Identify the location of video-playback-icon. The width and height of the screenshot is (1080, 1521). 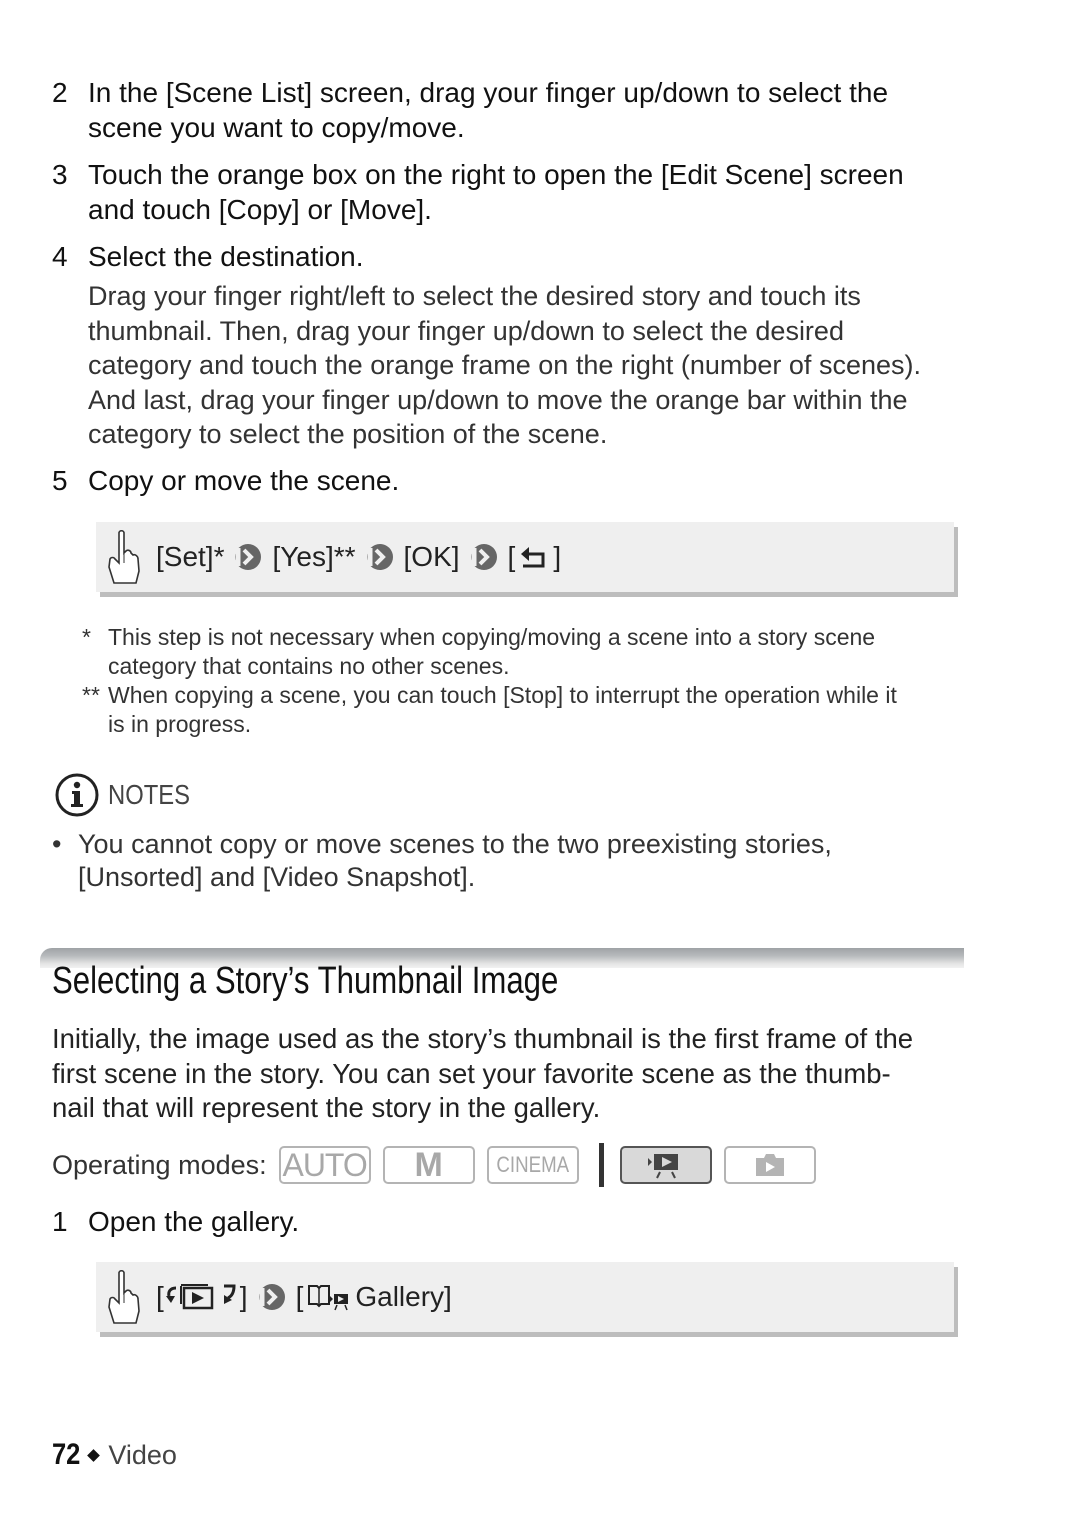
(662, 1166).